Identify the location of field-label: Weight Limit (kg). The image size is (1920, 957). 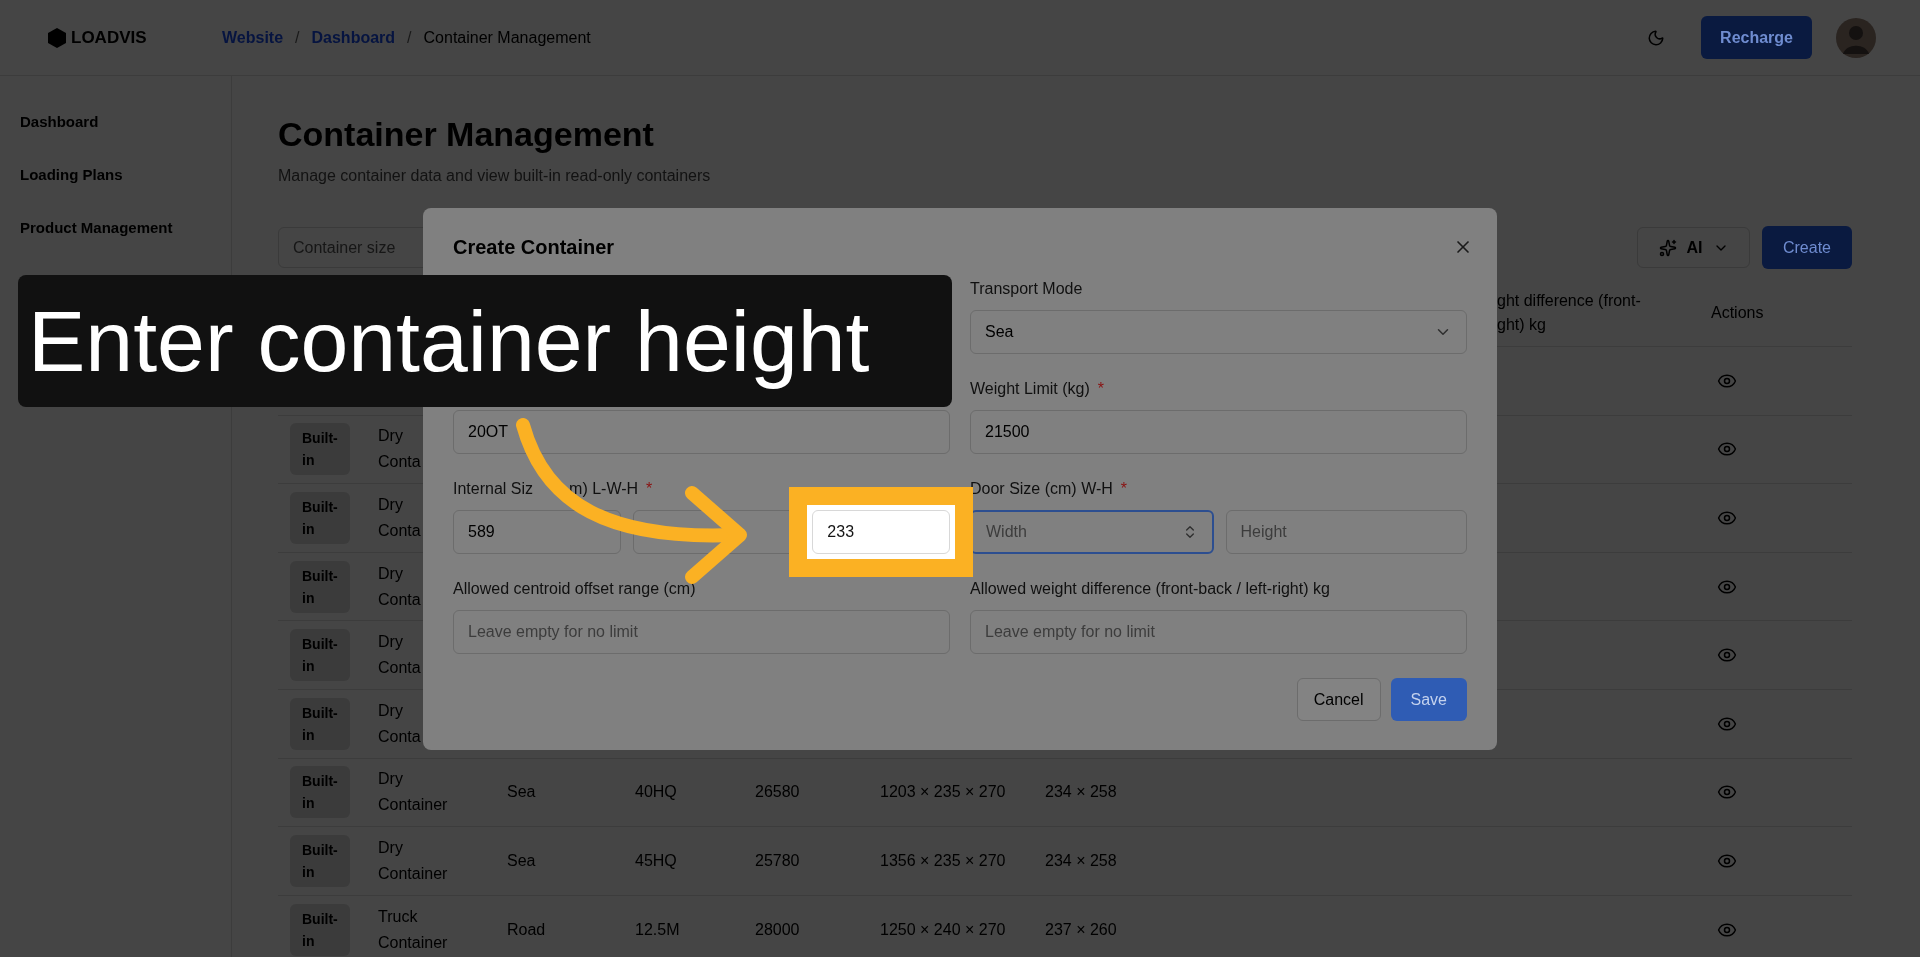
(1030, 389).